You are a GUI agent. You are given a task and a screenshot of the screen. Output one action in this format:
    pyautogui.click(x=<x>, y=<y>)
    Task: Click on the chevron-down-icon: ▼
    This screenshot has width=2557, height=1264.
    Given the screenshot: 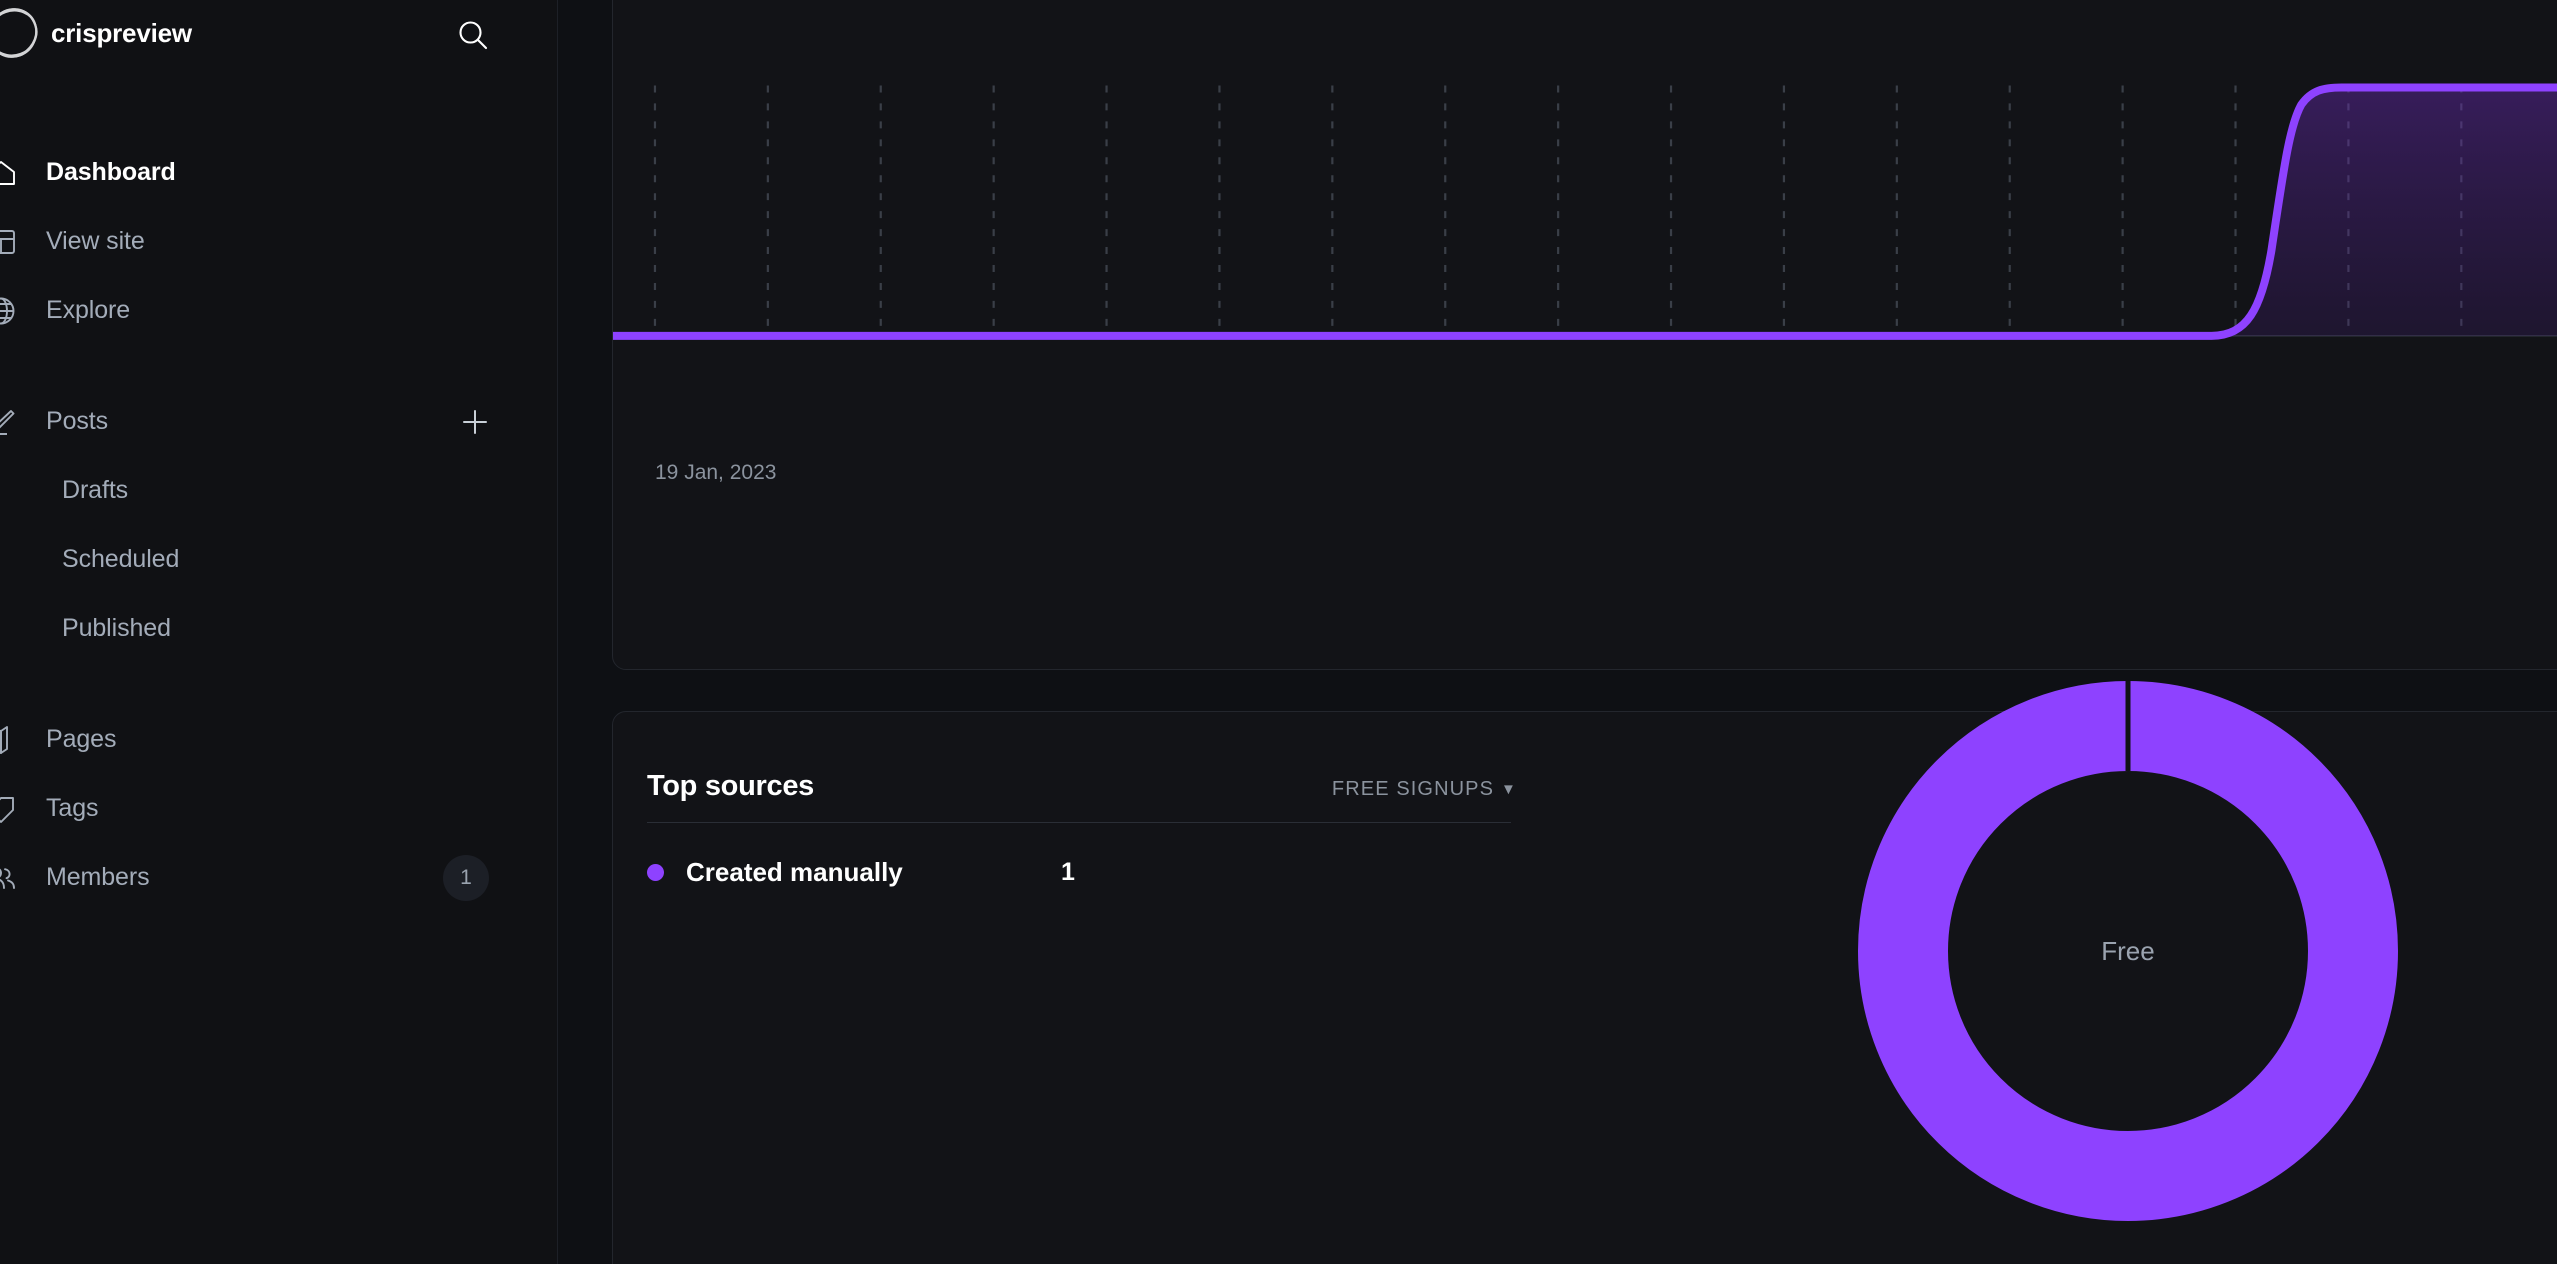 What is the action you would take?
    pyautogui.click(x=1509, y=789)
    